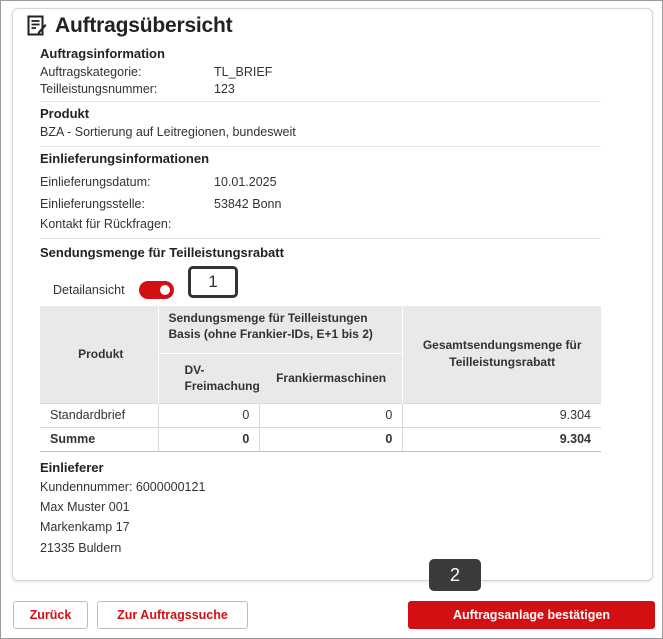 Image resolution: width=663 pixels, height=639 pixels. I want to click on einlieferer-city: 21335 Buldern, so click(81, 548).